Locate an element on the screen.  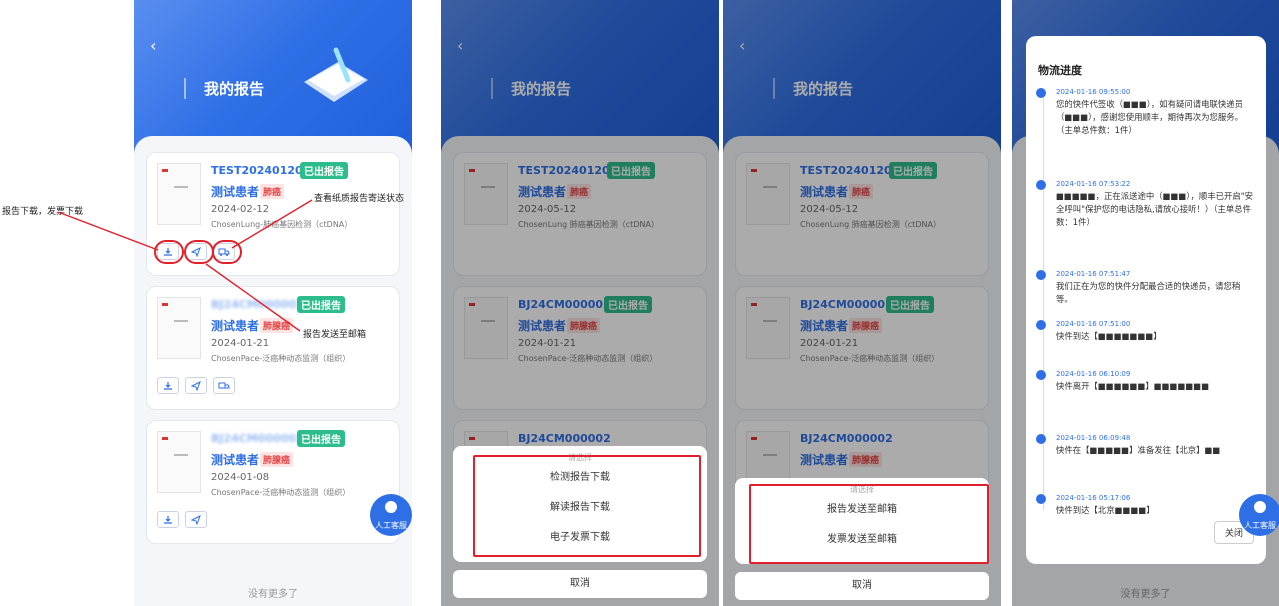
event-text: 快件离开【■■■■■■】■■■■■■■ is located at coordinates (1133, 386).